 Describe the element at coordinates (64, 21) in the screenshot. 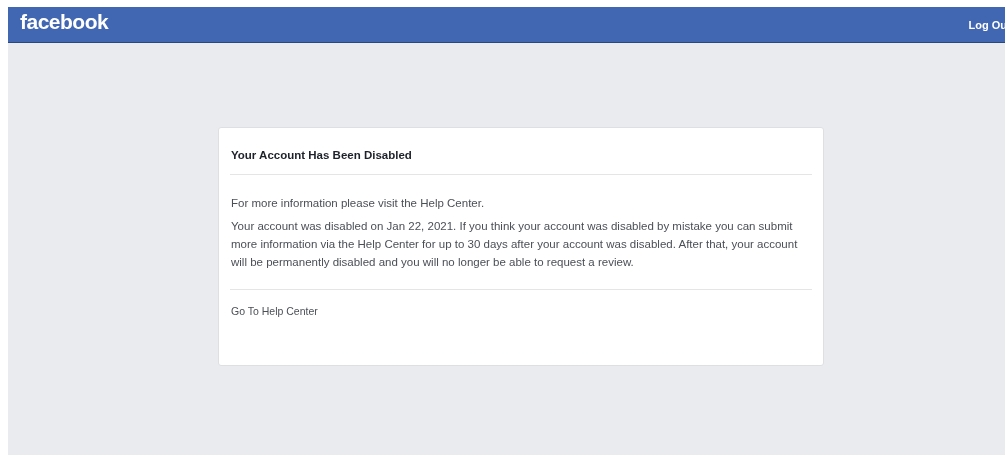

I see `logo: facebook` at that location.